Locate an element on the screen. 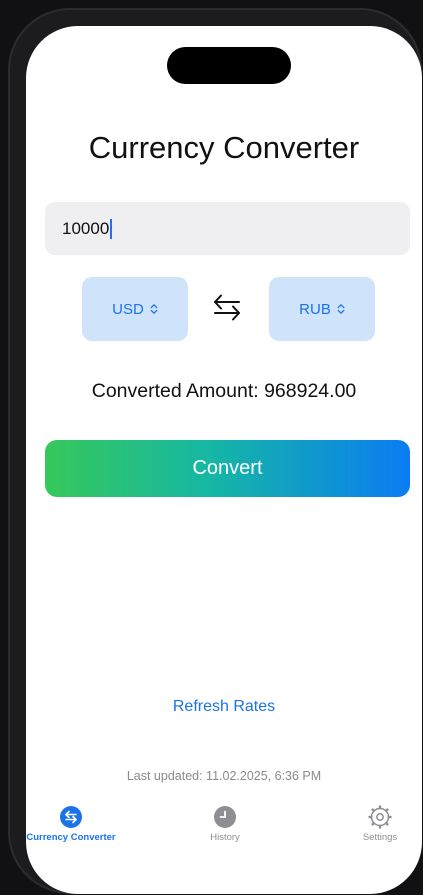 The height and width of the screenshot is (895, 423). page-title: Currency Converter is located at coordinates (224, 147).